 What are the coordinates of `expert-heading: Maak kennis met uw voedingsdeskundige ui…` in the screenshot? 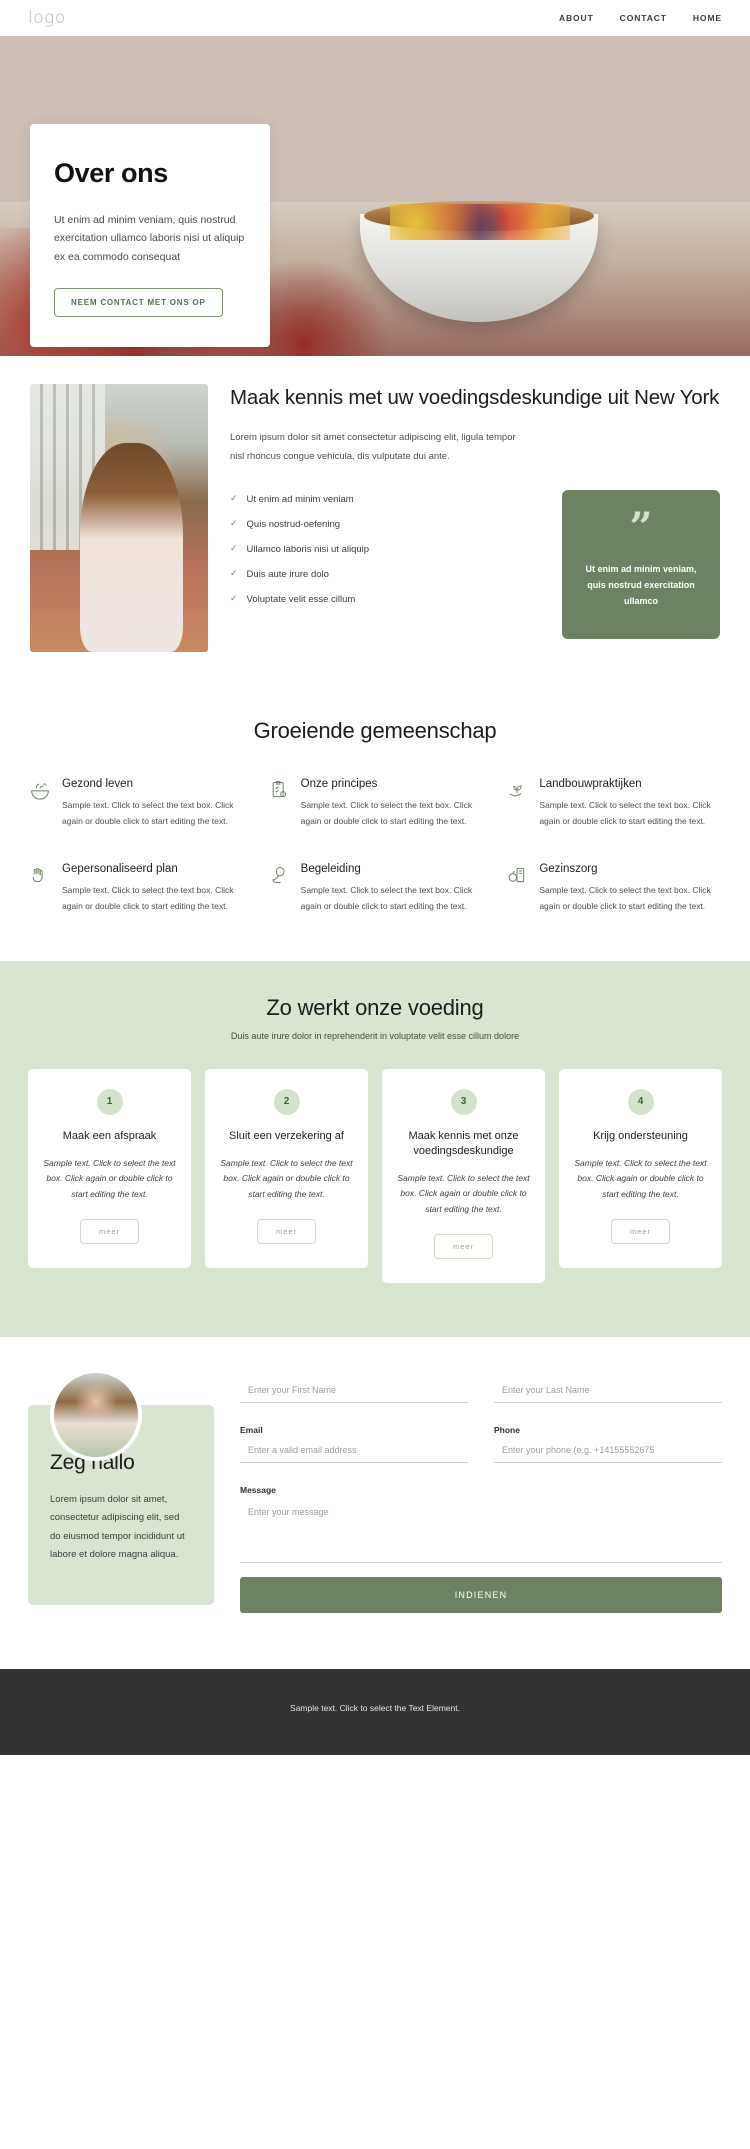 It's located at (475, 397).